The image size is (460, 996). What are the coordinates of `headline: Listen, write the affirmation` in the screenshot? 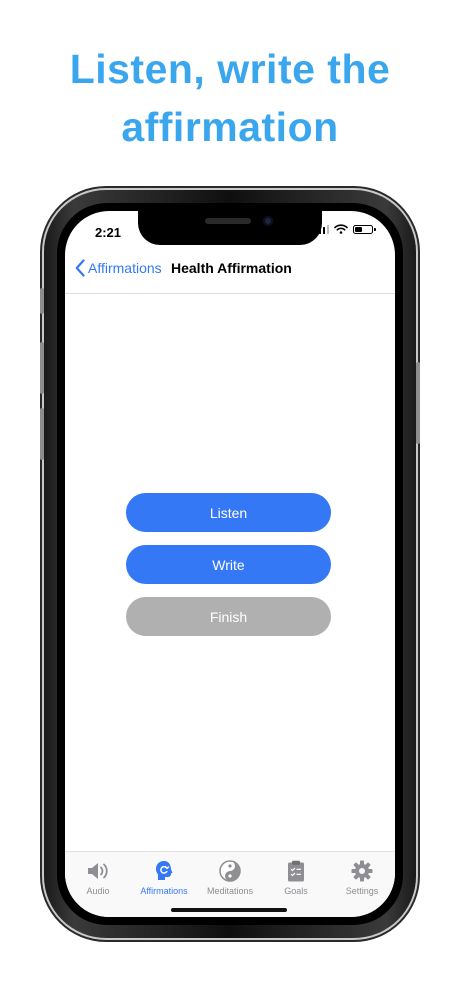 It's located at (230, 98).